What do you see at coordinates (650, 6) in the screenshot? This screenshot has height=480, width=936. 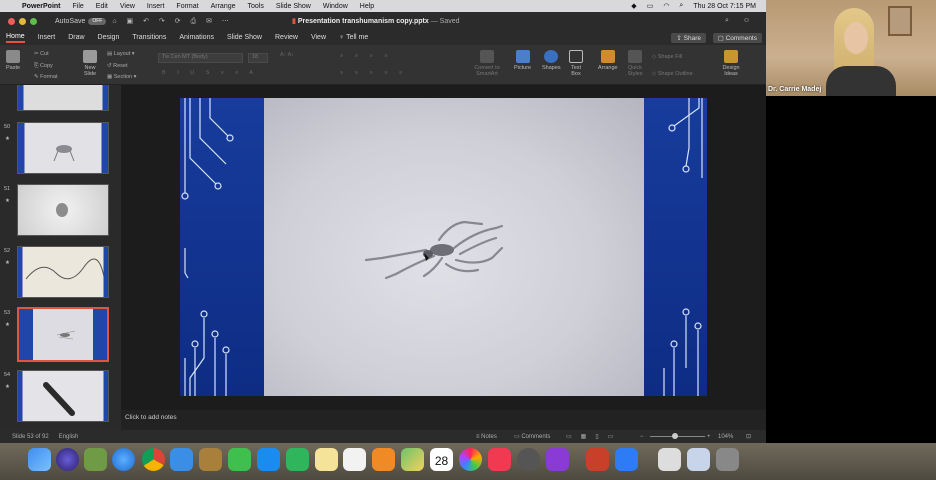 I see `battery-icon: ▭` at bounding box center [650, 6].